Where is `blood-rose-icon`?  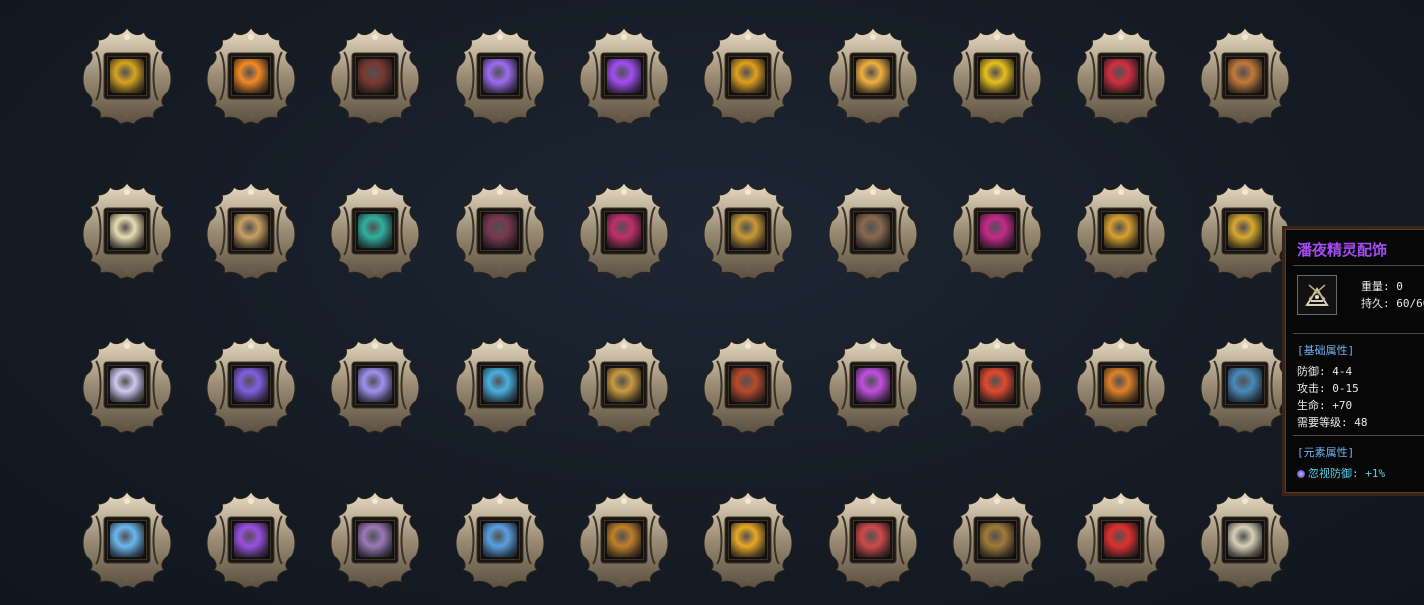 blood-rose-icon is located at coordinates (873, 540).